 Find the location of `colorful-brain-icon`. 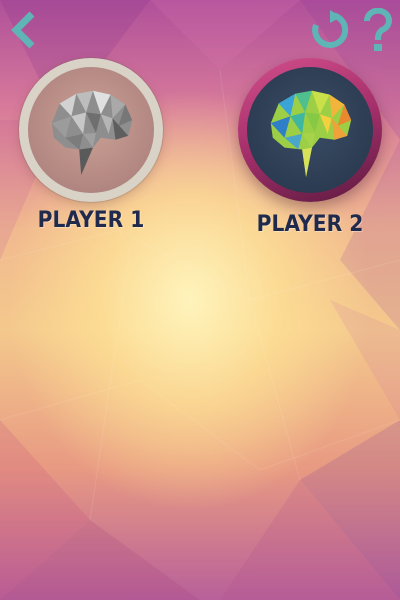

colorful-brain-icon is located at coordinates (311, 133).